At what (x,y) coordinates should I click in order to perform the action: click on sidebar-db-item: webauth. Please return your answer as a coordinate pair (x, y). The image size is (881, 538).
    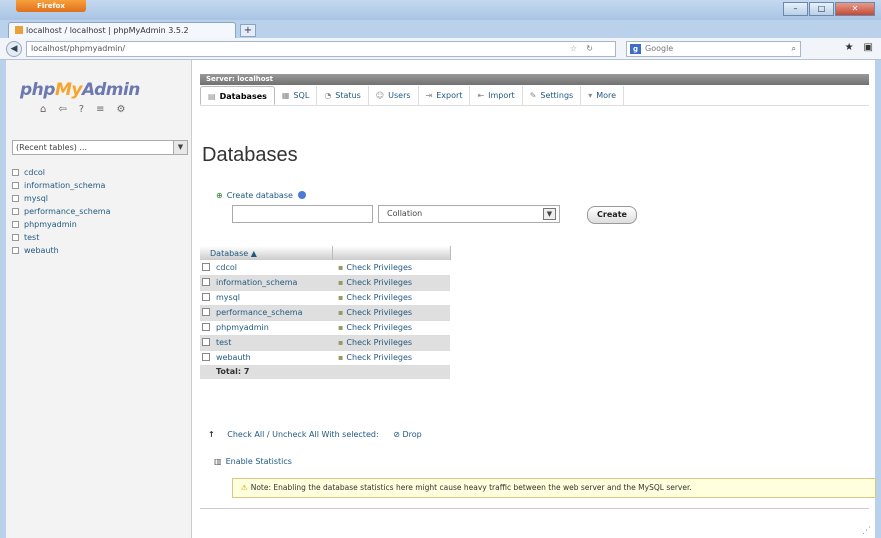
    Looking at the image, I should click on (61, 250).